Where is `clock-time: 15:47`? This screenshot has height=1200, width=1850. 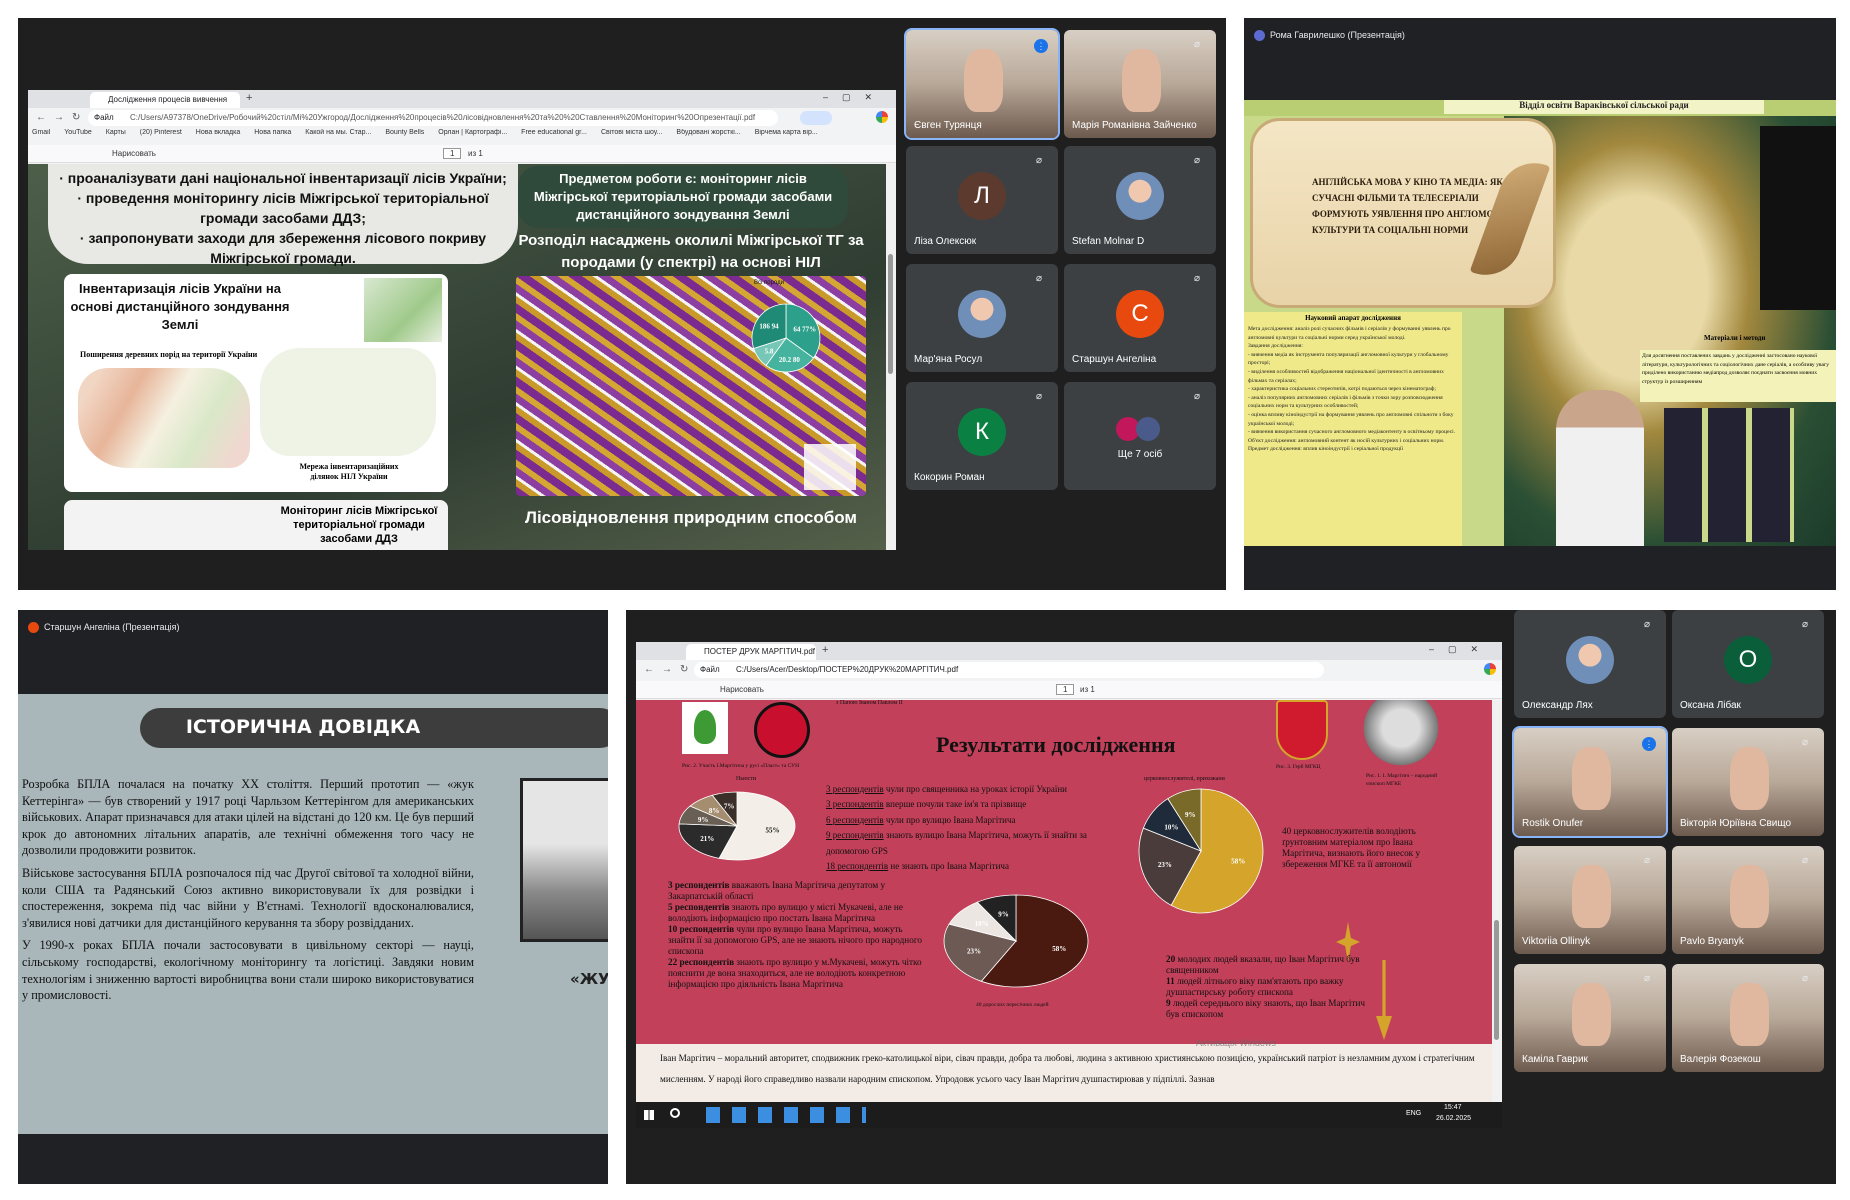
clock-time: 15:47 is located at coordinates (1453, 1107).